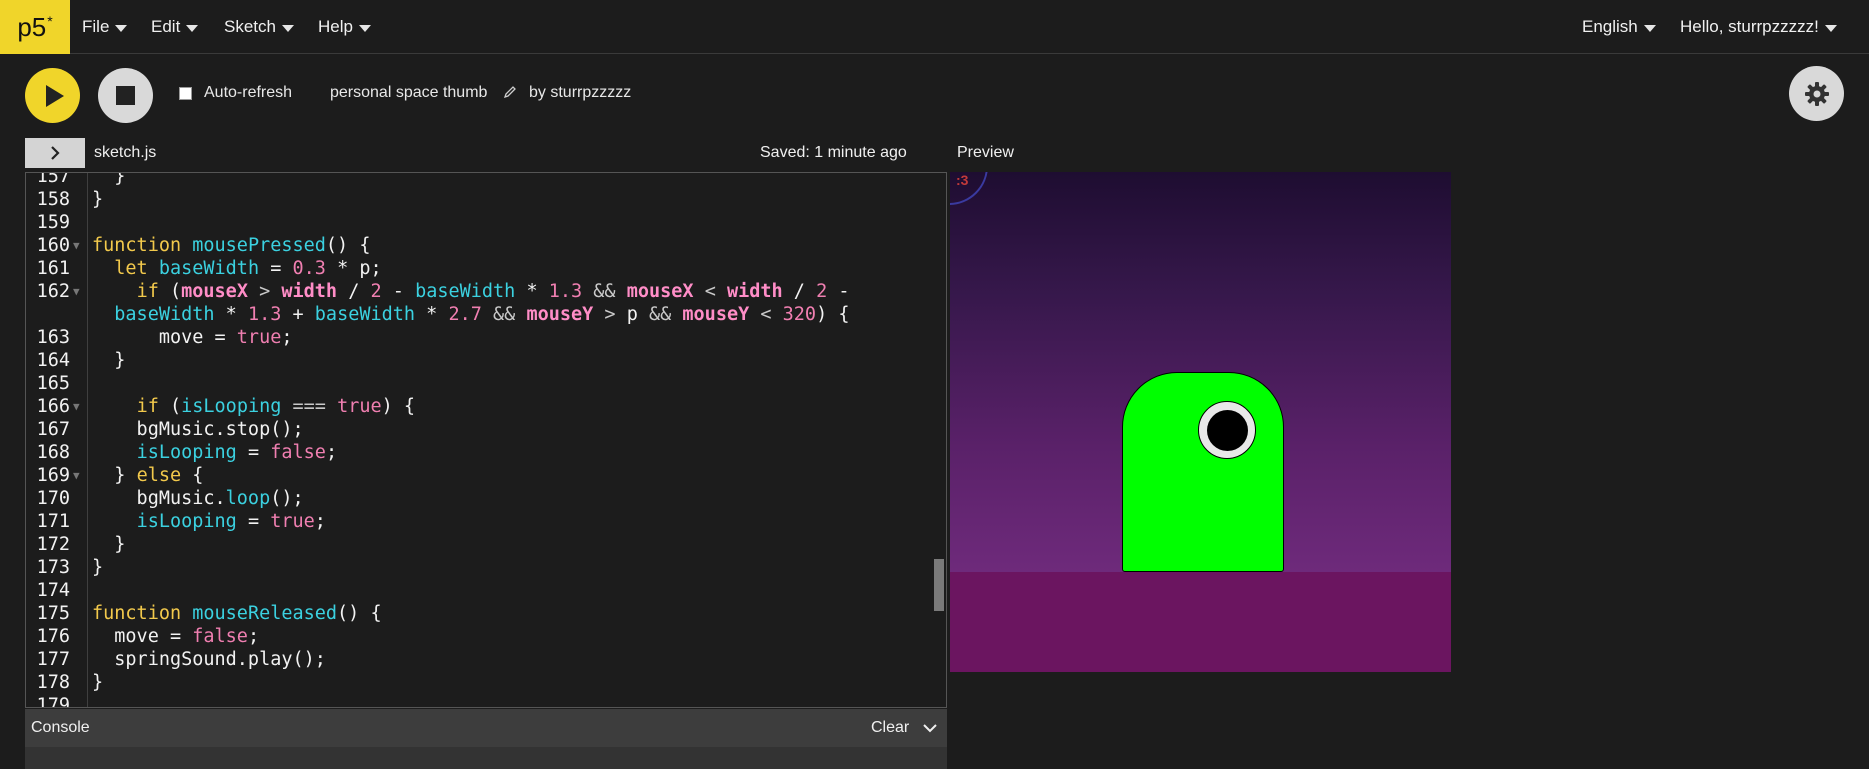  What do you see at coordinates (96, 26) in the screenshot?
I see `menu-file-label: File` at bounding box center [96, 26].